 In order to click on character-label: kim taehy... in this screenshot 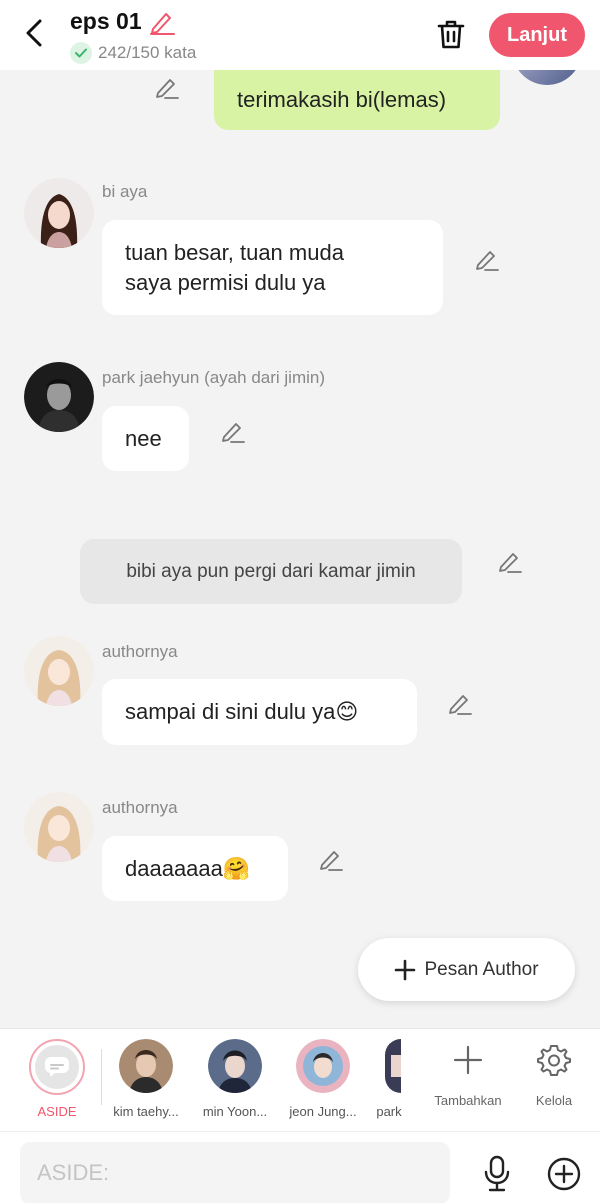, I will do `click(146, 1111)`.